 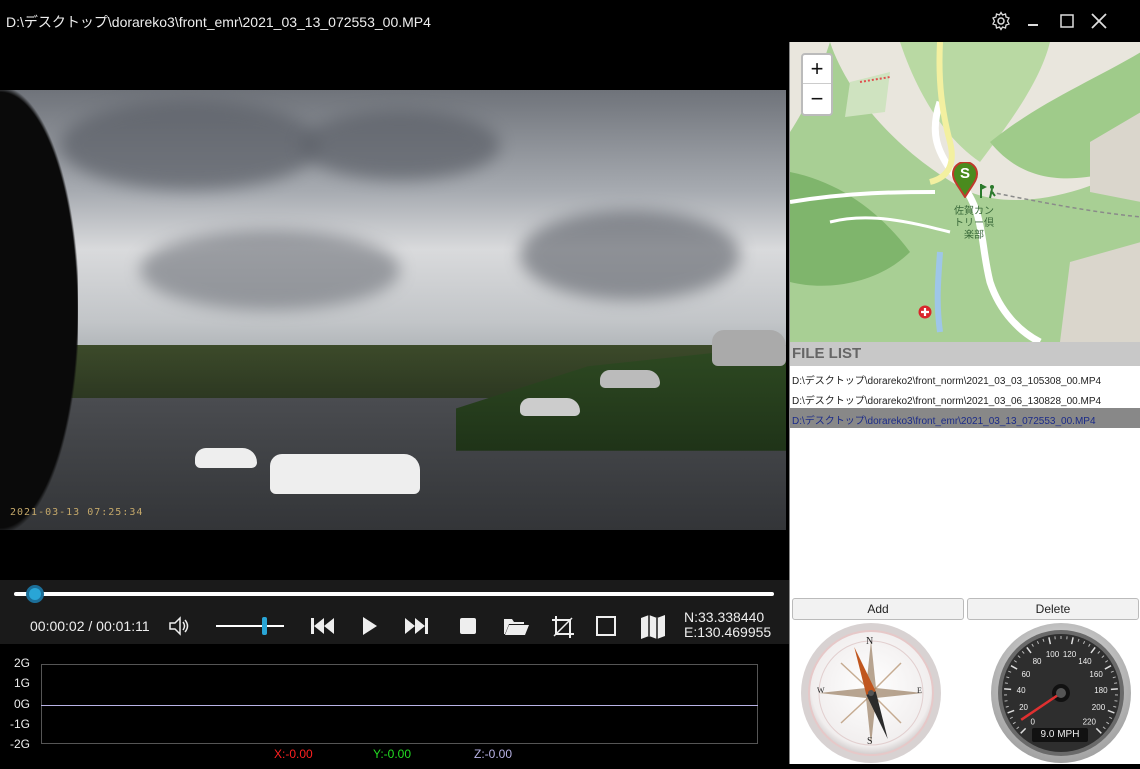 I want to click on speedometer-tick-label: 200, so click(x=1099, y=707).